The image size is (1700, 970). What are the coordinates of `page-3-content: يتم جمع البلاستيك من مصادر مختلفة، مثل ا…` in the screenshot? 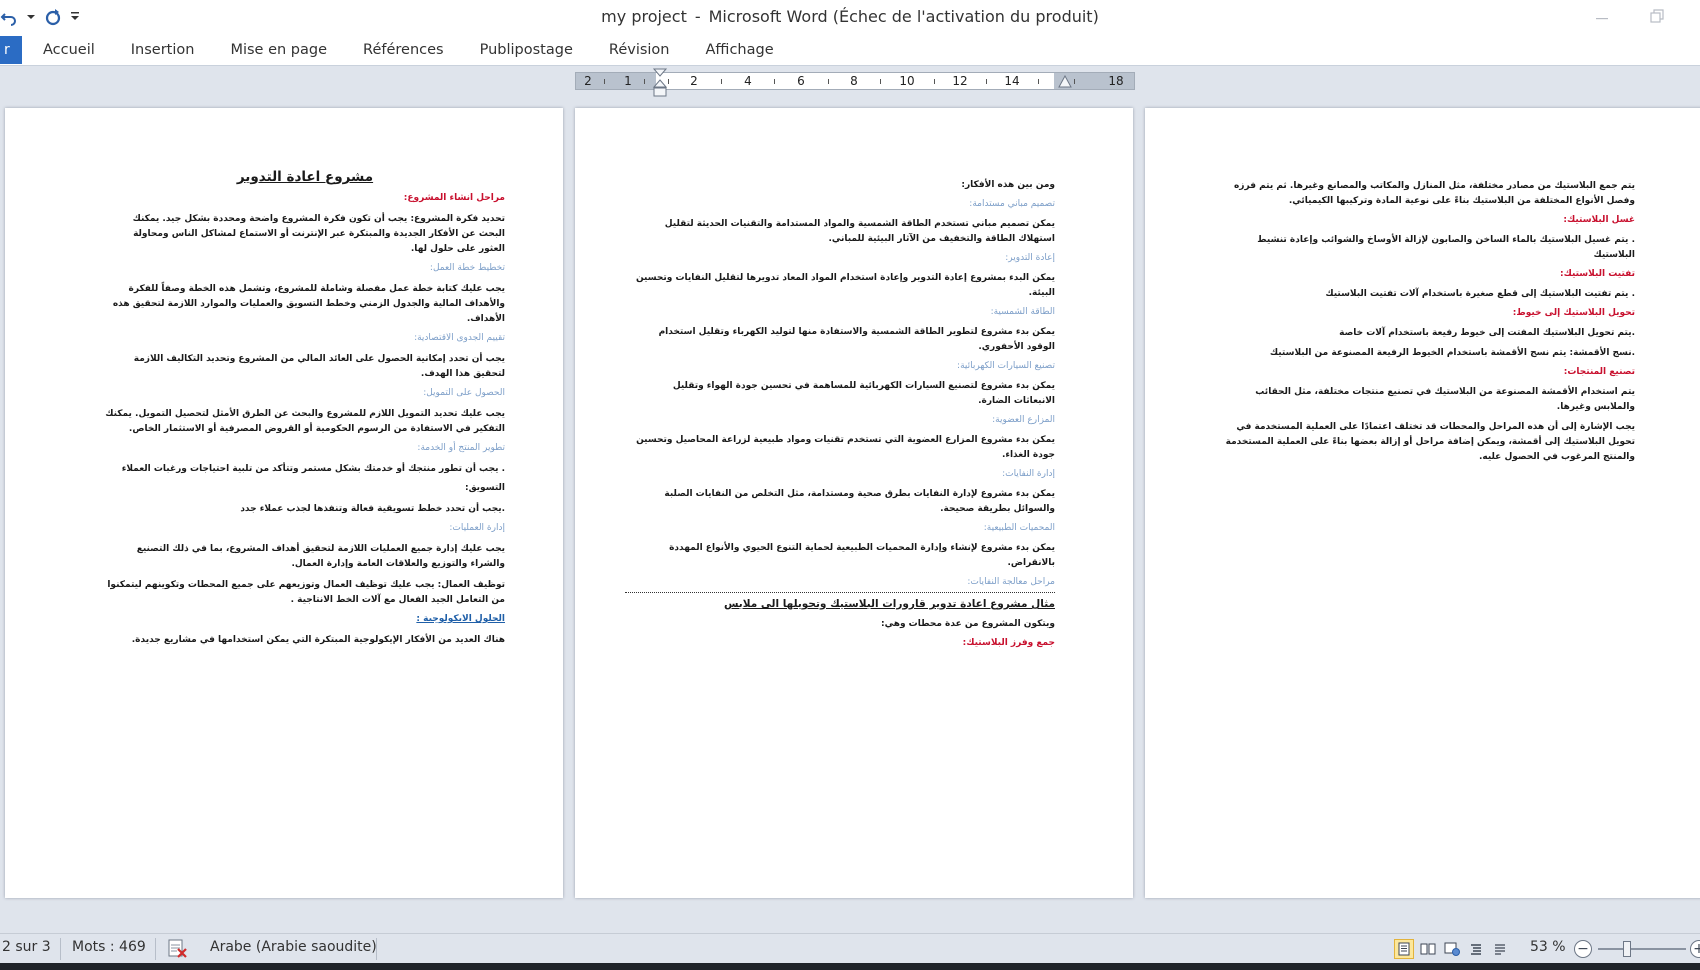 It's located at (1425, 321).